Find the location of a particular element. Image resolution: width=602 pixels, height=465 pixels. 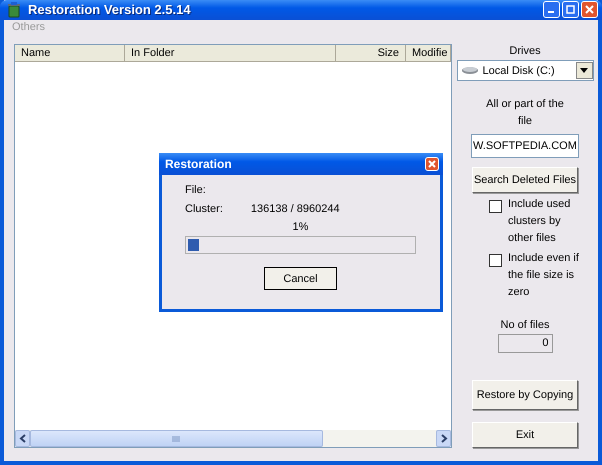

maximize-icon is located at coordinates (570, 9).